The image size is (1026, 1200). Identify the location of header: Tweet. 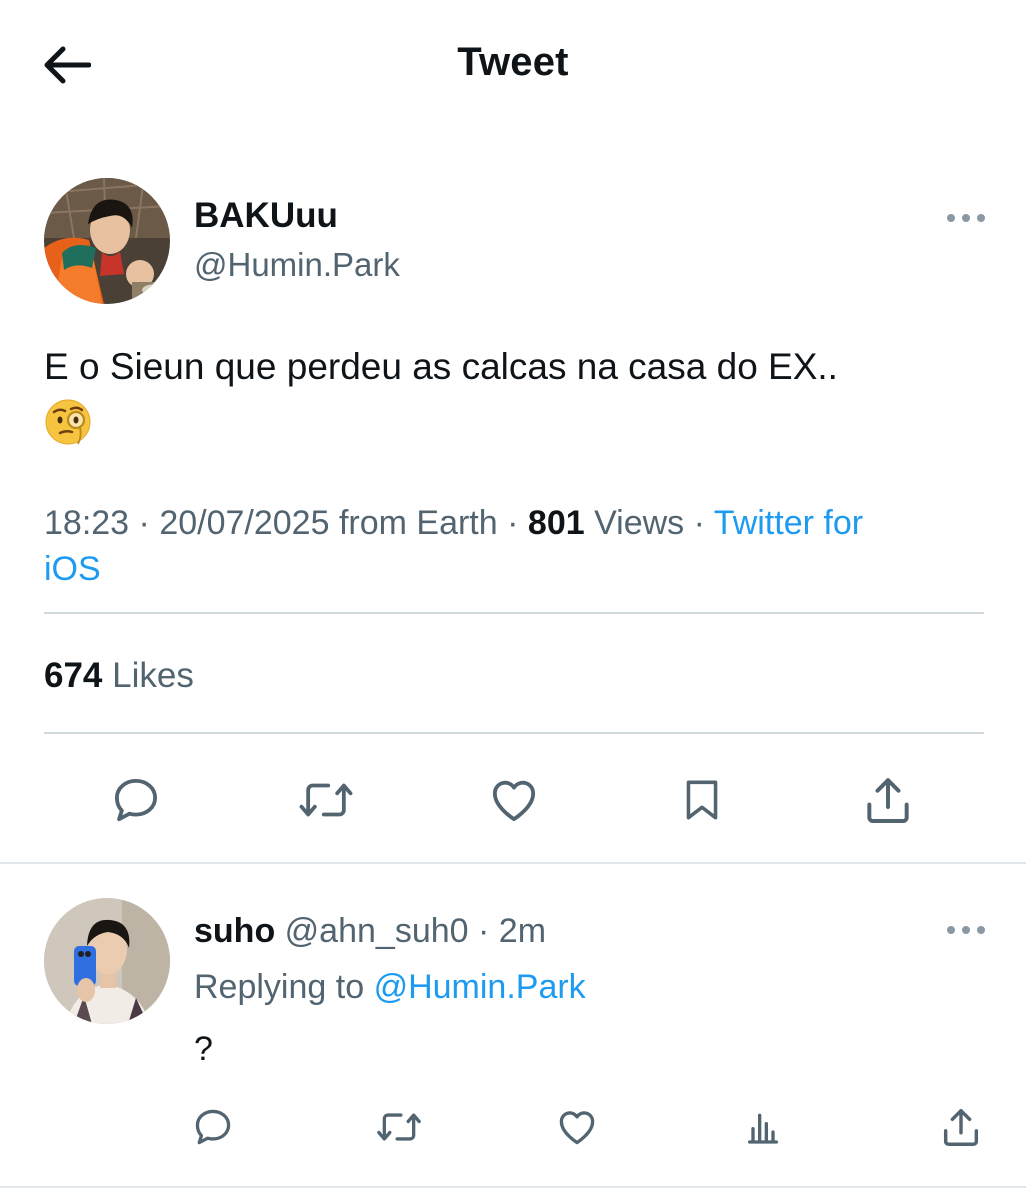
(513, 65).